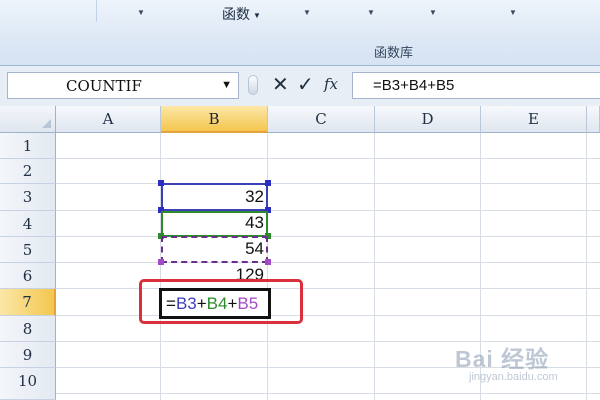  What do you see at coordinates (513, 377) in the screenshot?
I see `watermark-sub: jingyan.baidu.com` at bounding box center [513, 377].